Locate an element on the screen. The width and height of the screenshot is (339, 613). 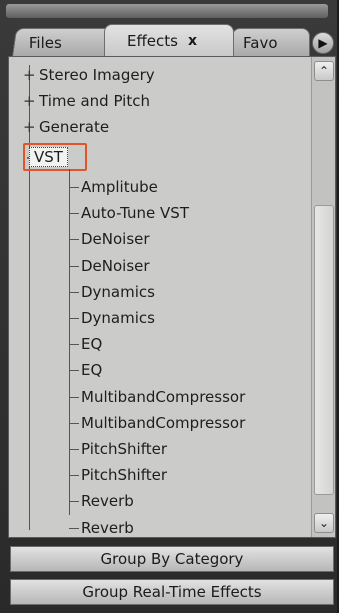
group-realtime-effects-label: Group Real-Time Effects is located at coordinates (172, 592).